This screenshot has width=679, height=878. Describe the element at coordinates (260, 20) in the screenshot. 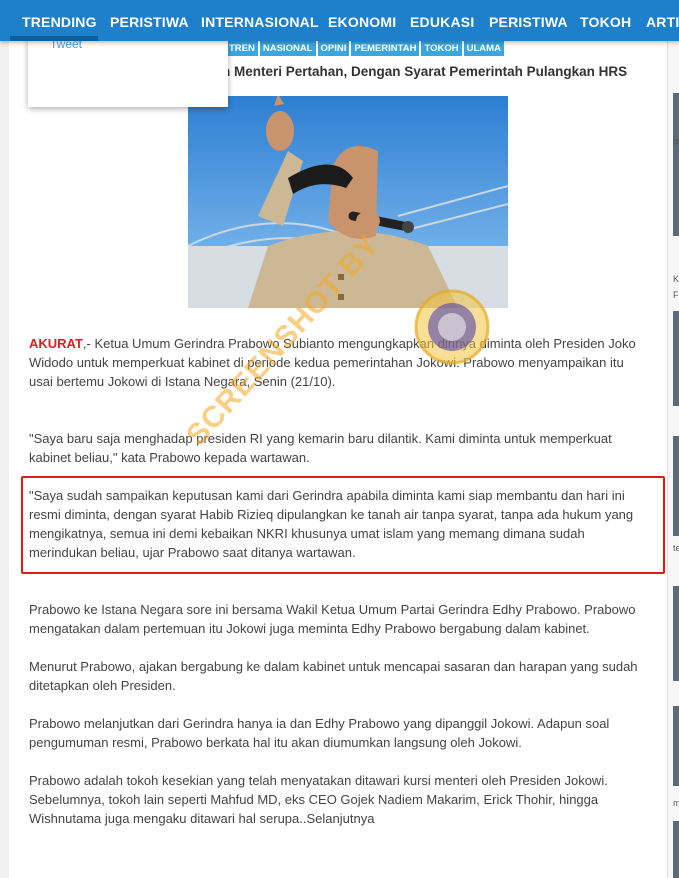

I see `nav-item-internasional: INTERNASIONAL` at that location.